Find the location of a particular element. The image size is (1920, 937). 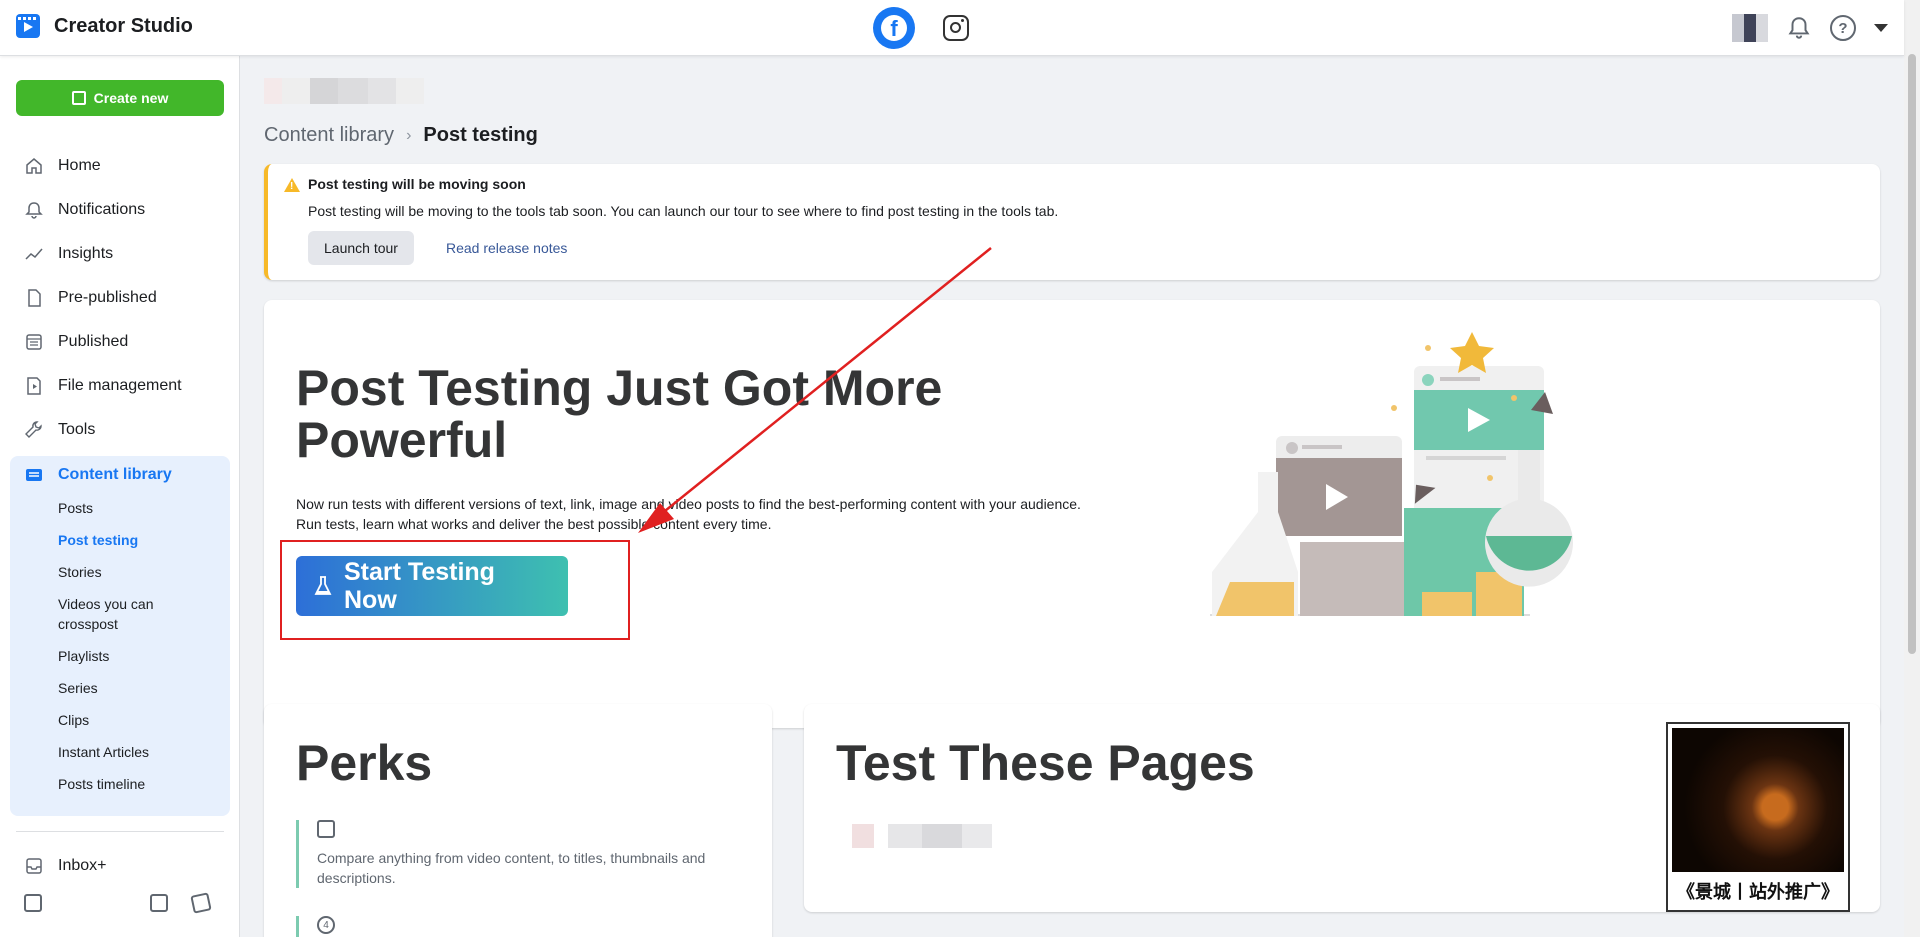

annotation-highlight-box is located at coordinates (455, 590).